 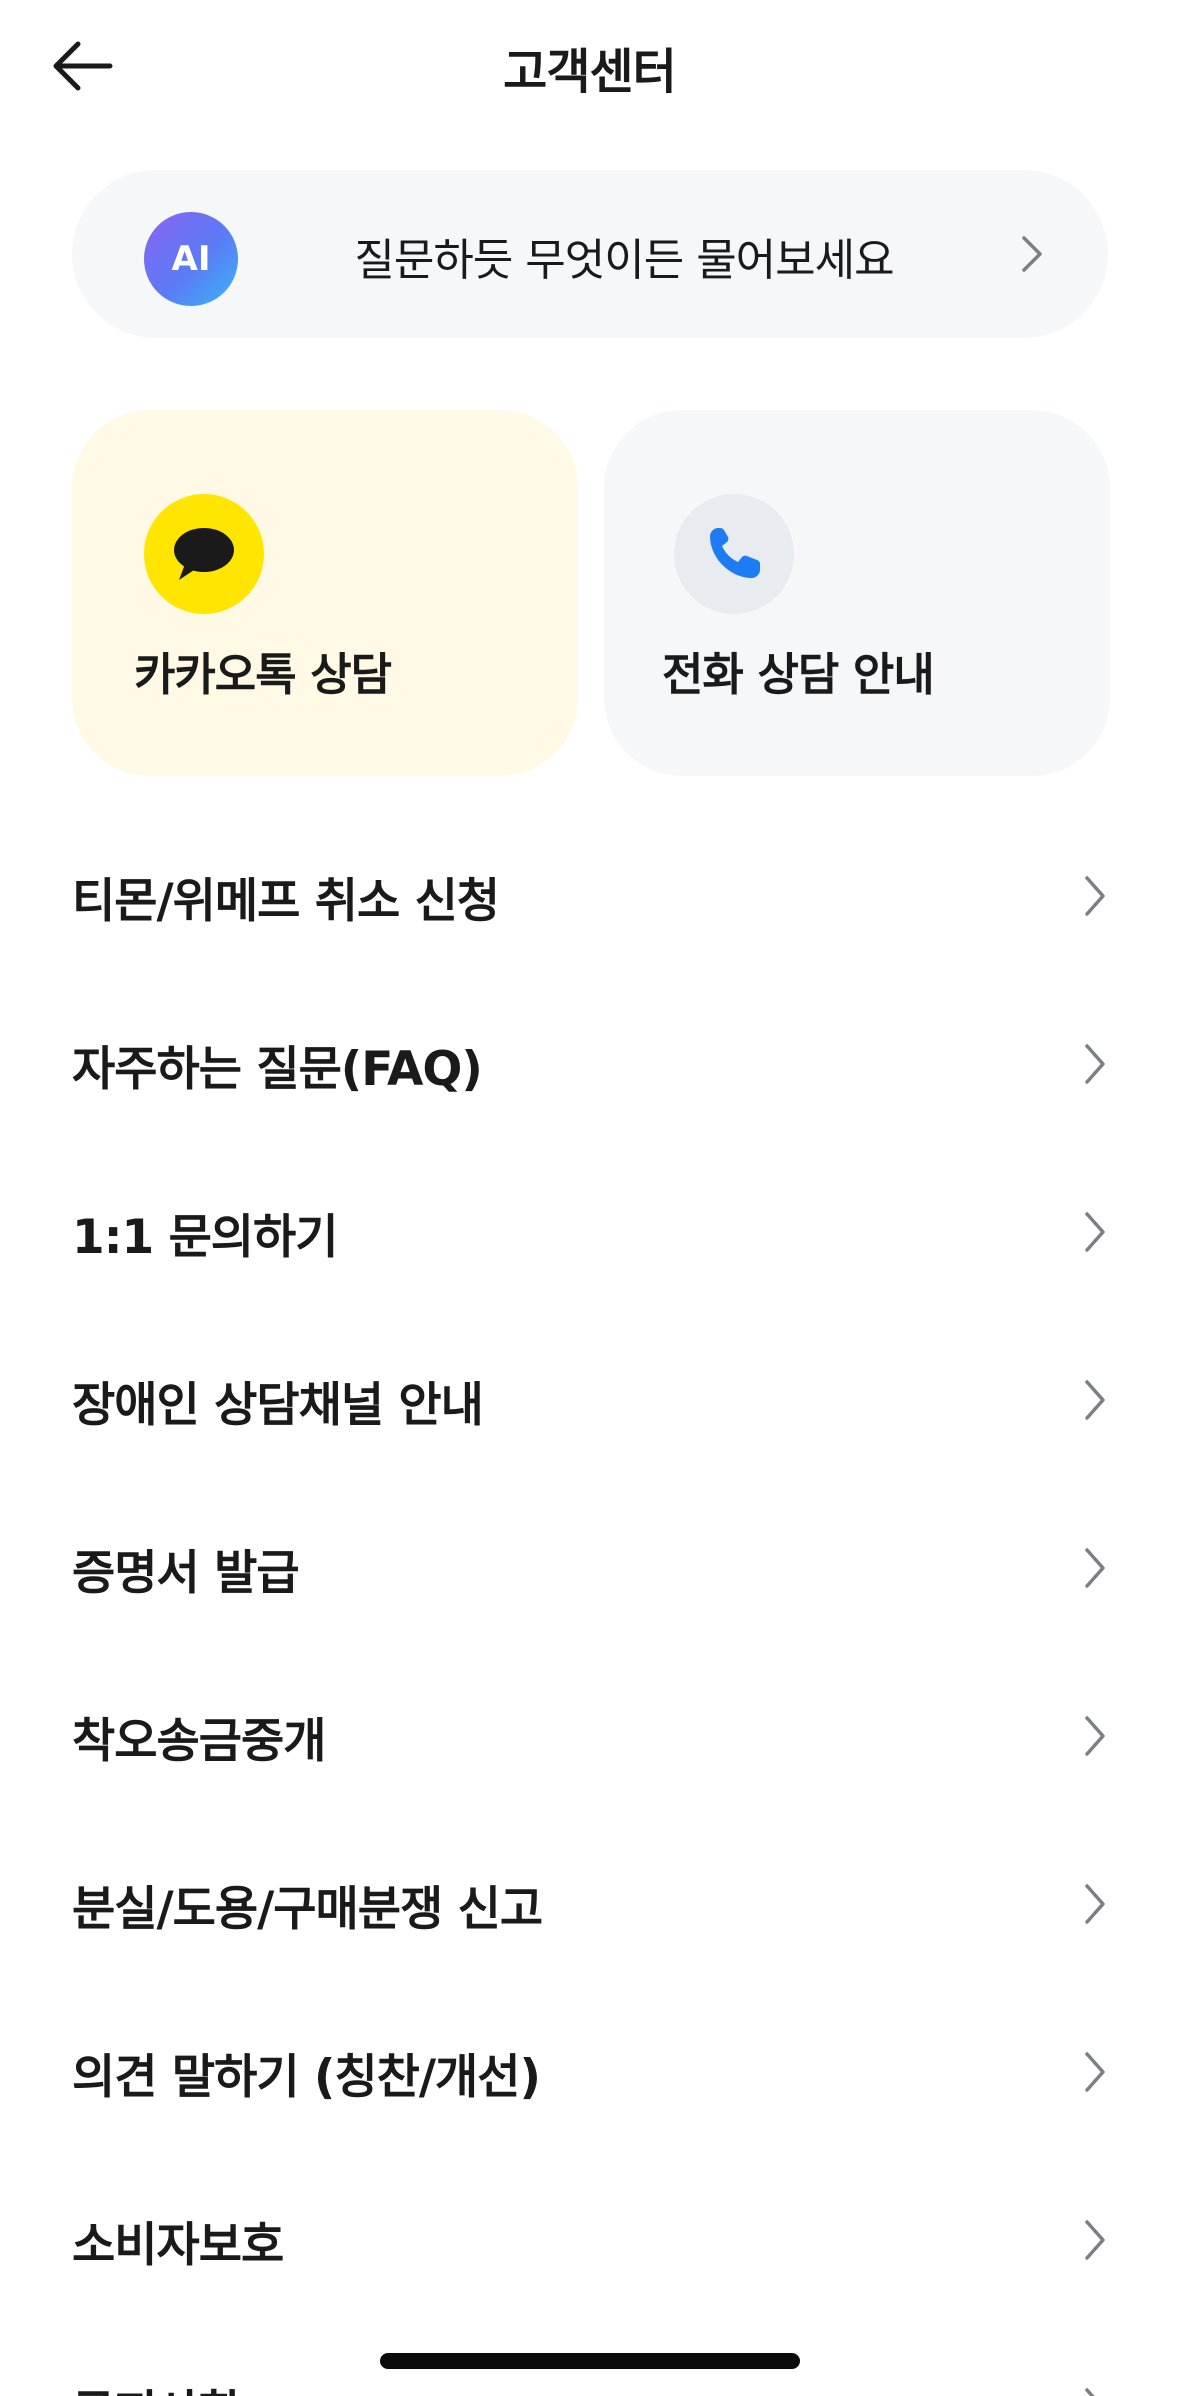 I want to click on phone-icon, so click(x=734, y=554).